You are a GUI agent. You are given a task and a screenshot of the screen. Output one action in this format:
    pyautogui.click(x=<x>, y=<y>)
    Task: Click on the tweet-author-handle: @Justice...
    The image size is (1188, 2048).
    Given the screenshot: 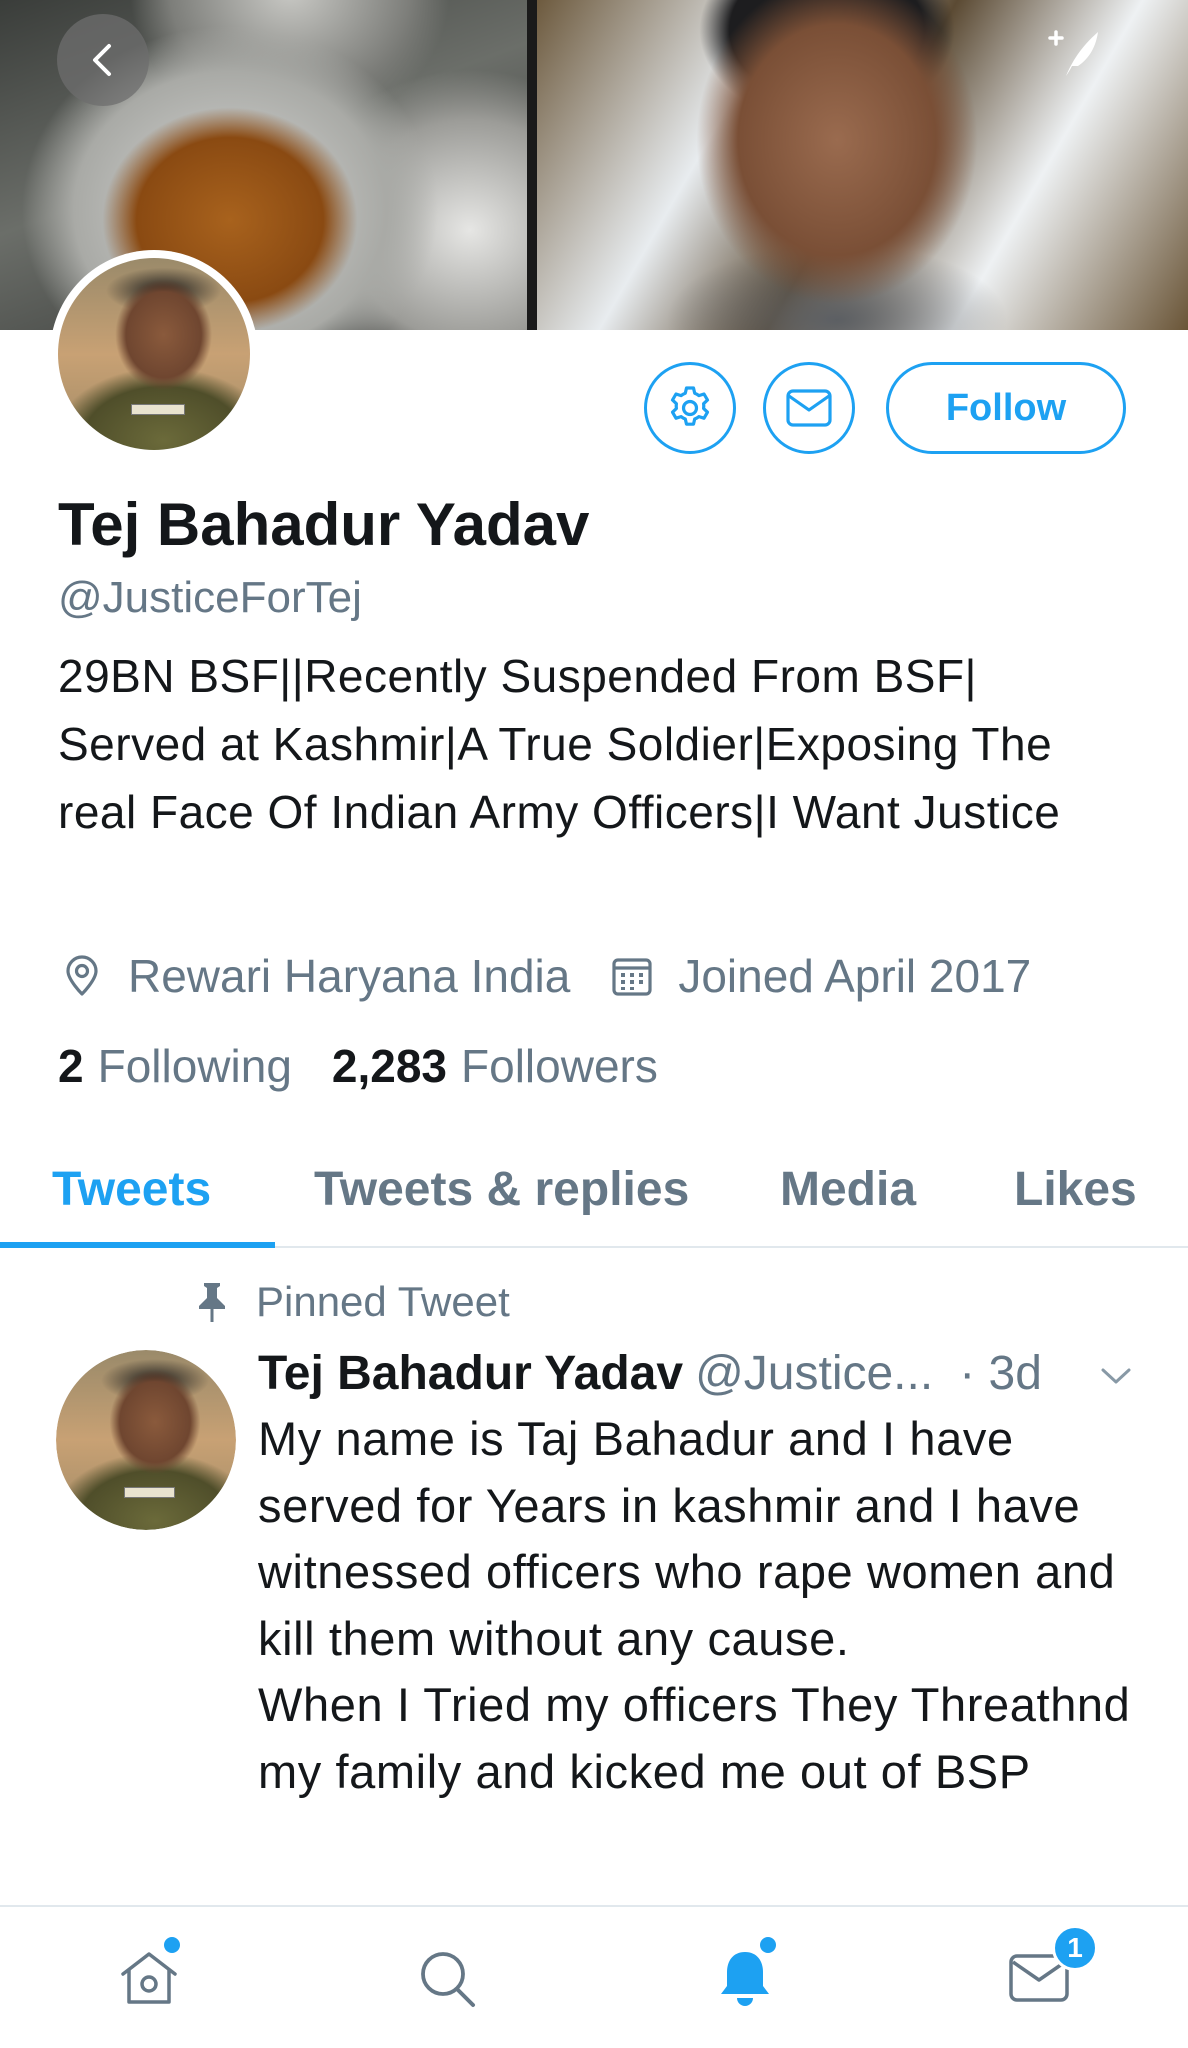 What is the action you would take?
    pyautogui.click(x=814, y=1373)
    